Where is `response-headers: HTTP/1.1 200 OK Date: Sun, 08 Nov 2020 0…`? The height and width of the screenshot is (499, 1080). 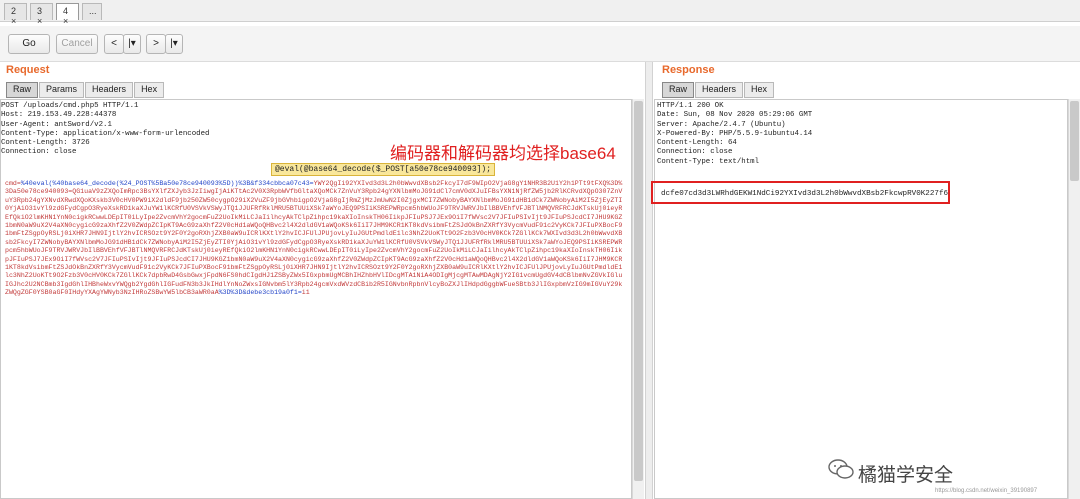 response-headers: HTTP/1.1 200 OK Date: Sun, 08 Nov 2020 0… is located at coordinates (735, 134).